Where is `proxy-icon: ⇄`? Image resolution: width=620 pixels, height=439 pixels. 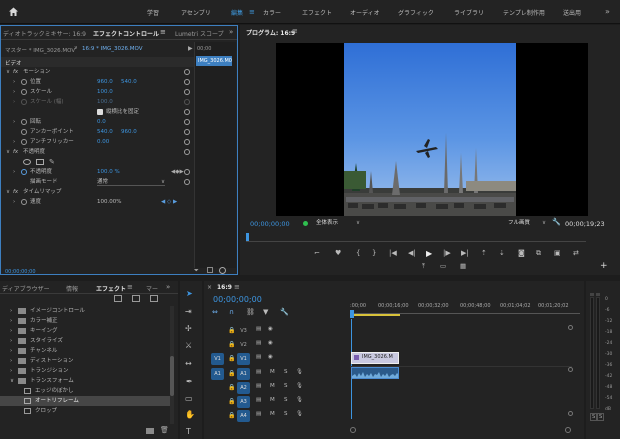 proxy-icon: ⇄ is located at coordinates (576, 253).